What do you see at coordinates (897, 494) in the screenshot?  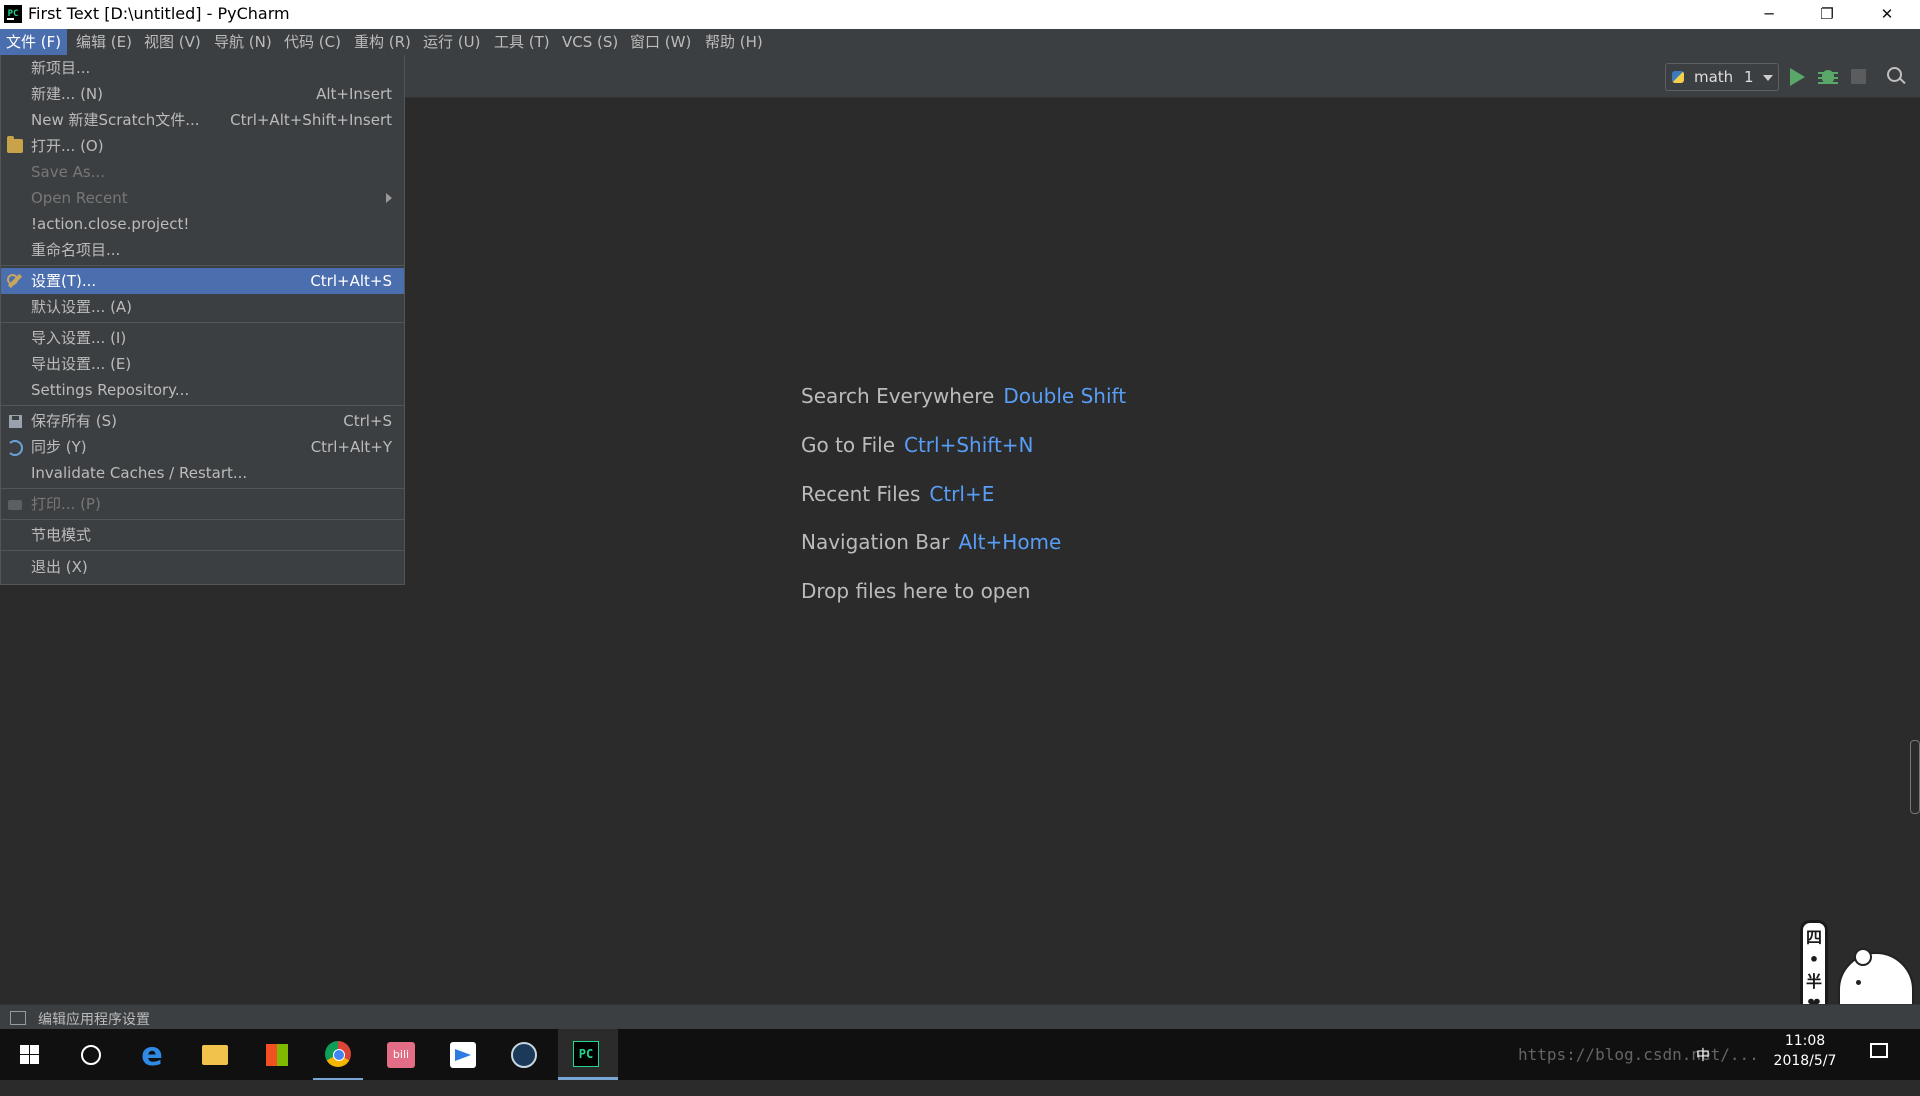 I see `hint-recent-files: Recent Files Ctrl+E` at bounding box center [897, 494].